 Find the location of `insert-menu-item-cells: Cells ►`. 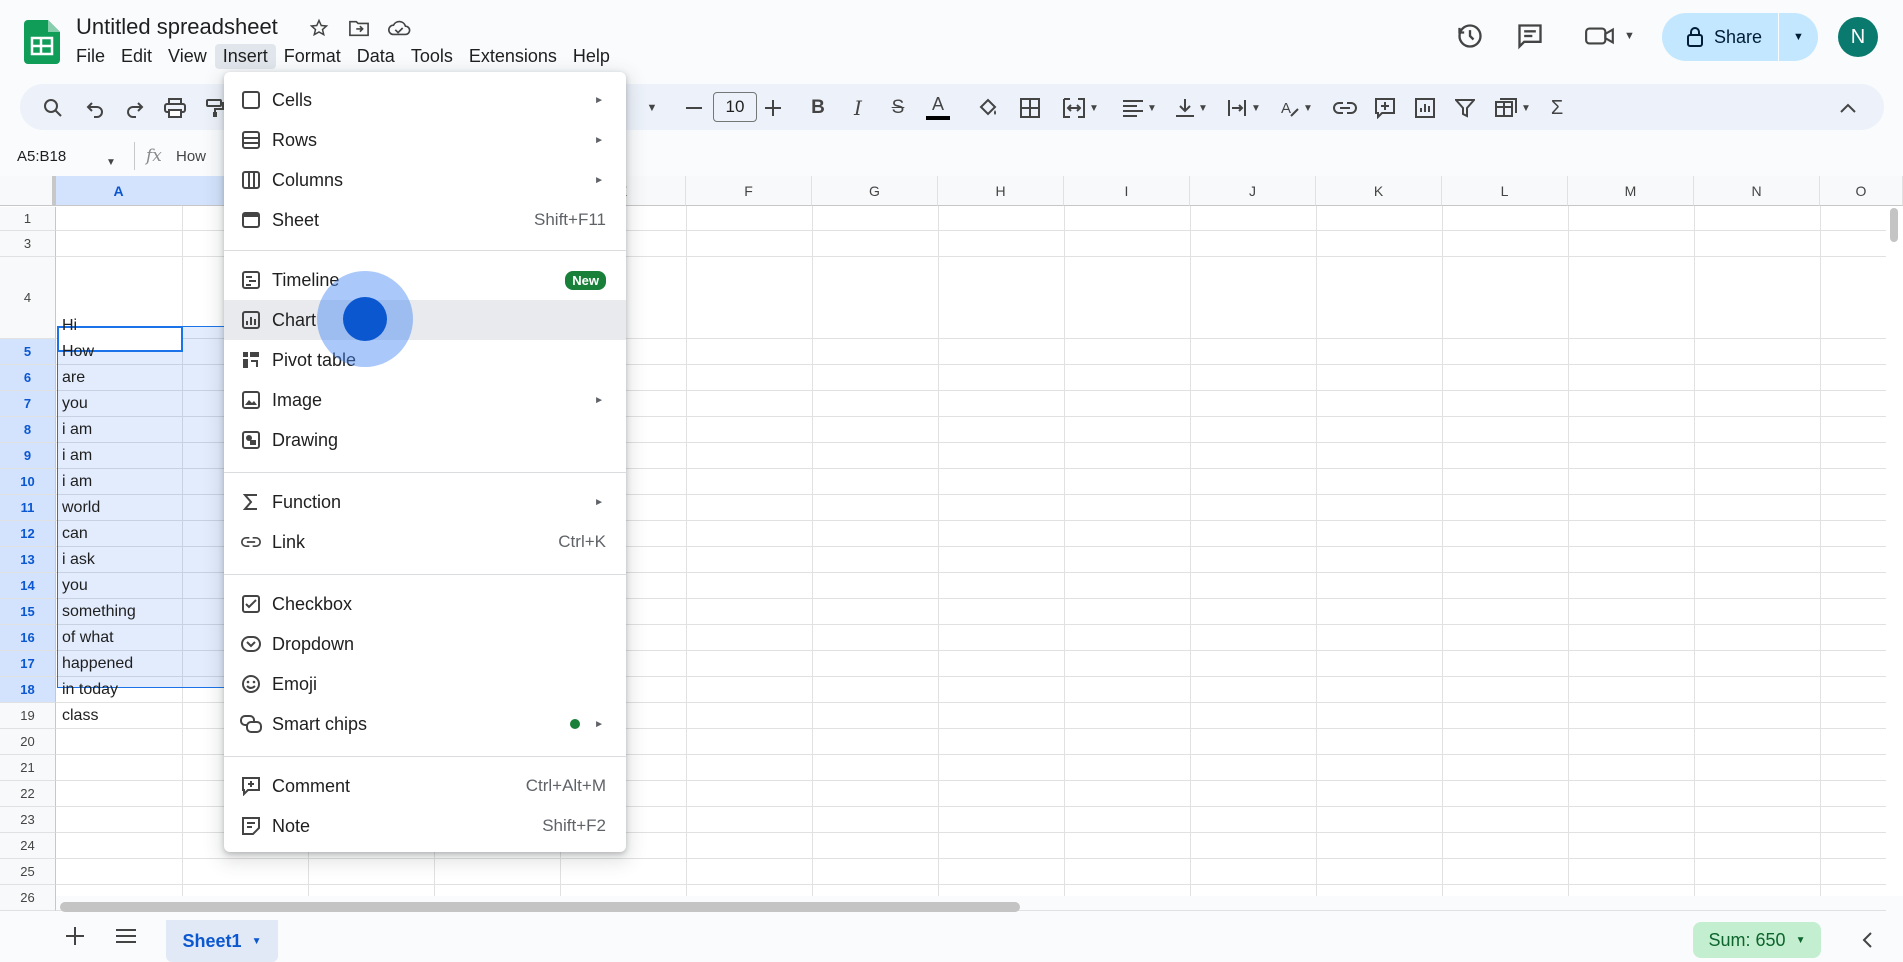

insert-menu-item-cells: Cells ► is located at coordinates (425, 100).